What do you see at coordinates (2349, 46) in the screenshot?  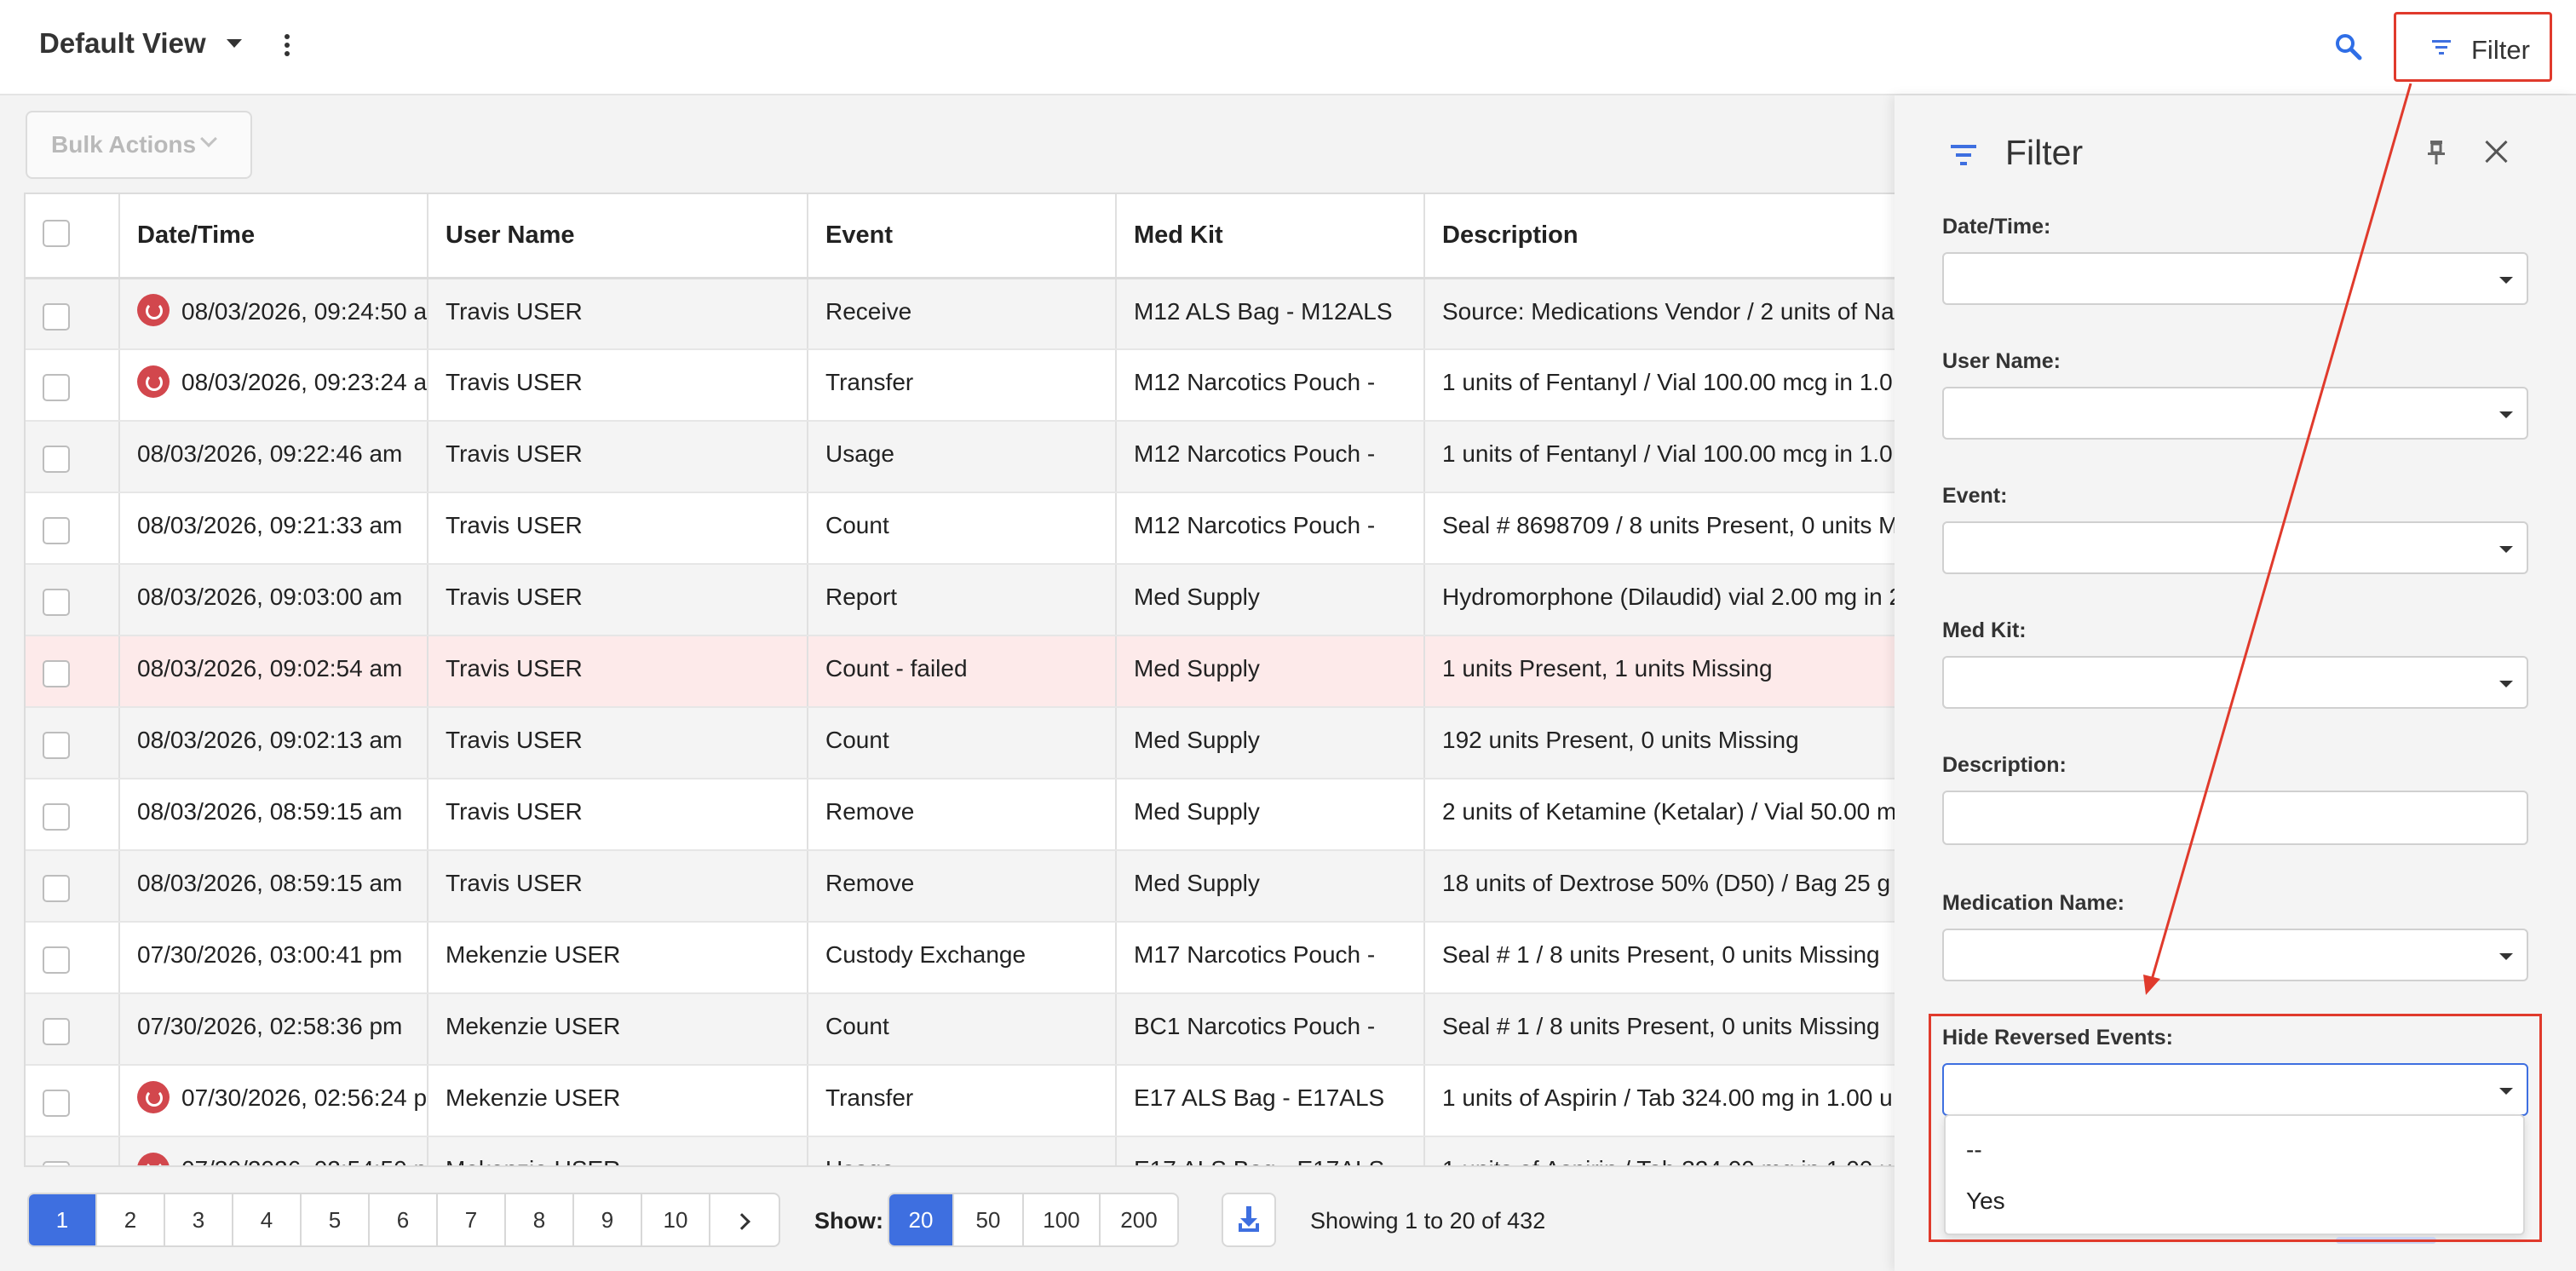 I see `search-icon` at bounding box center [2349, 46].